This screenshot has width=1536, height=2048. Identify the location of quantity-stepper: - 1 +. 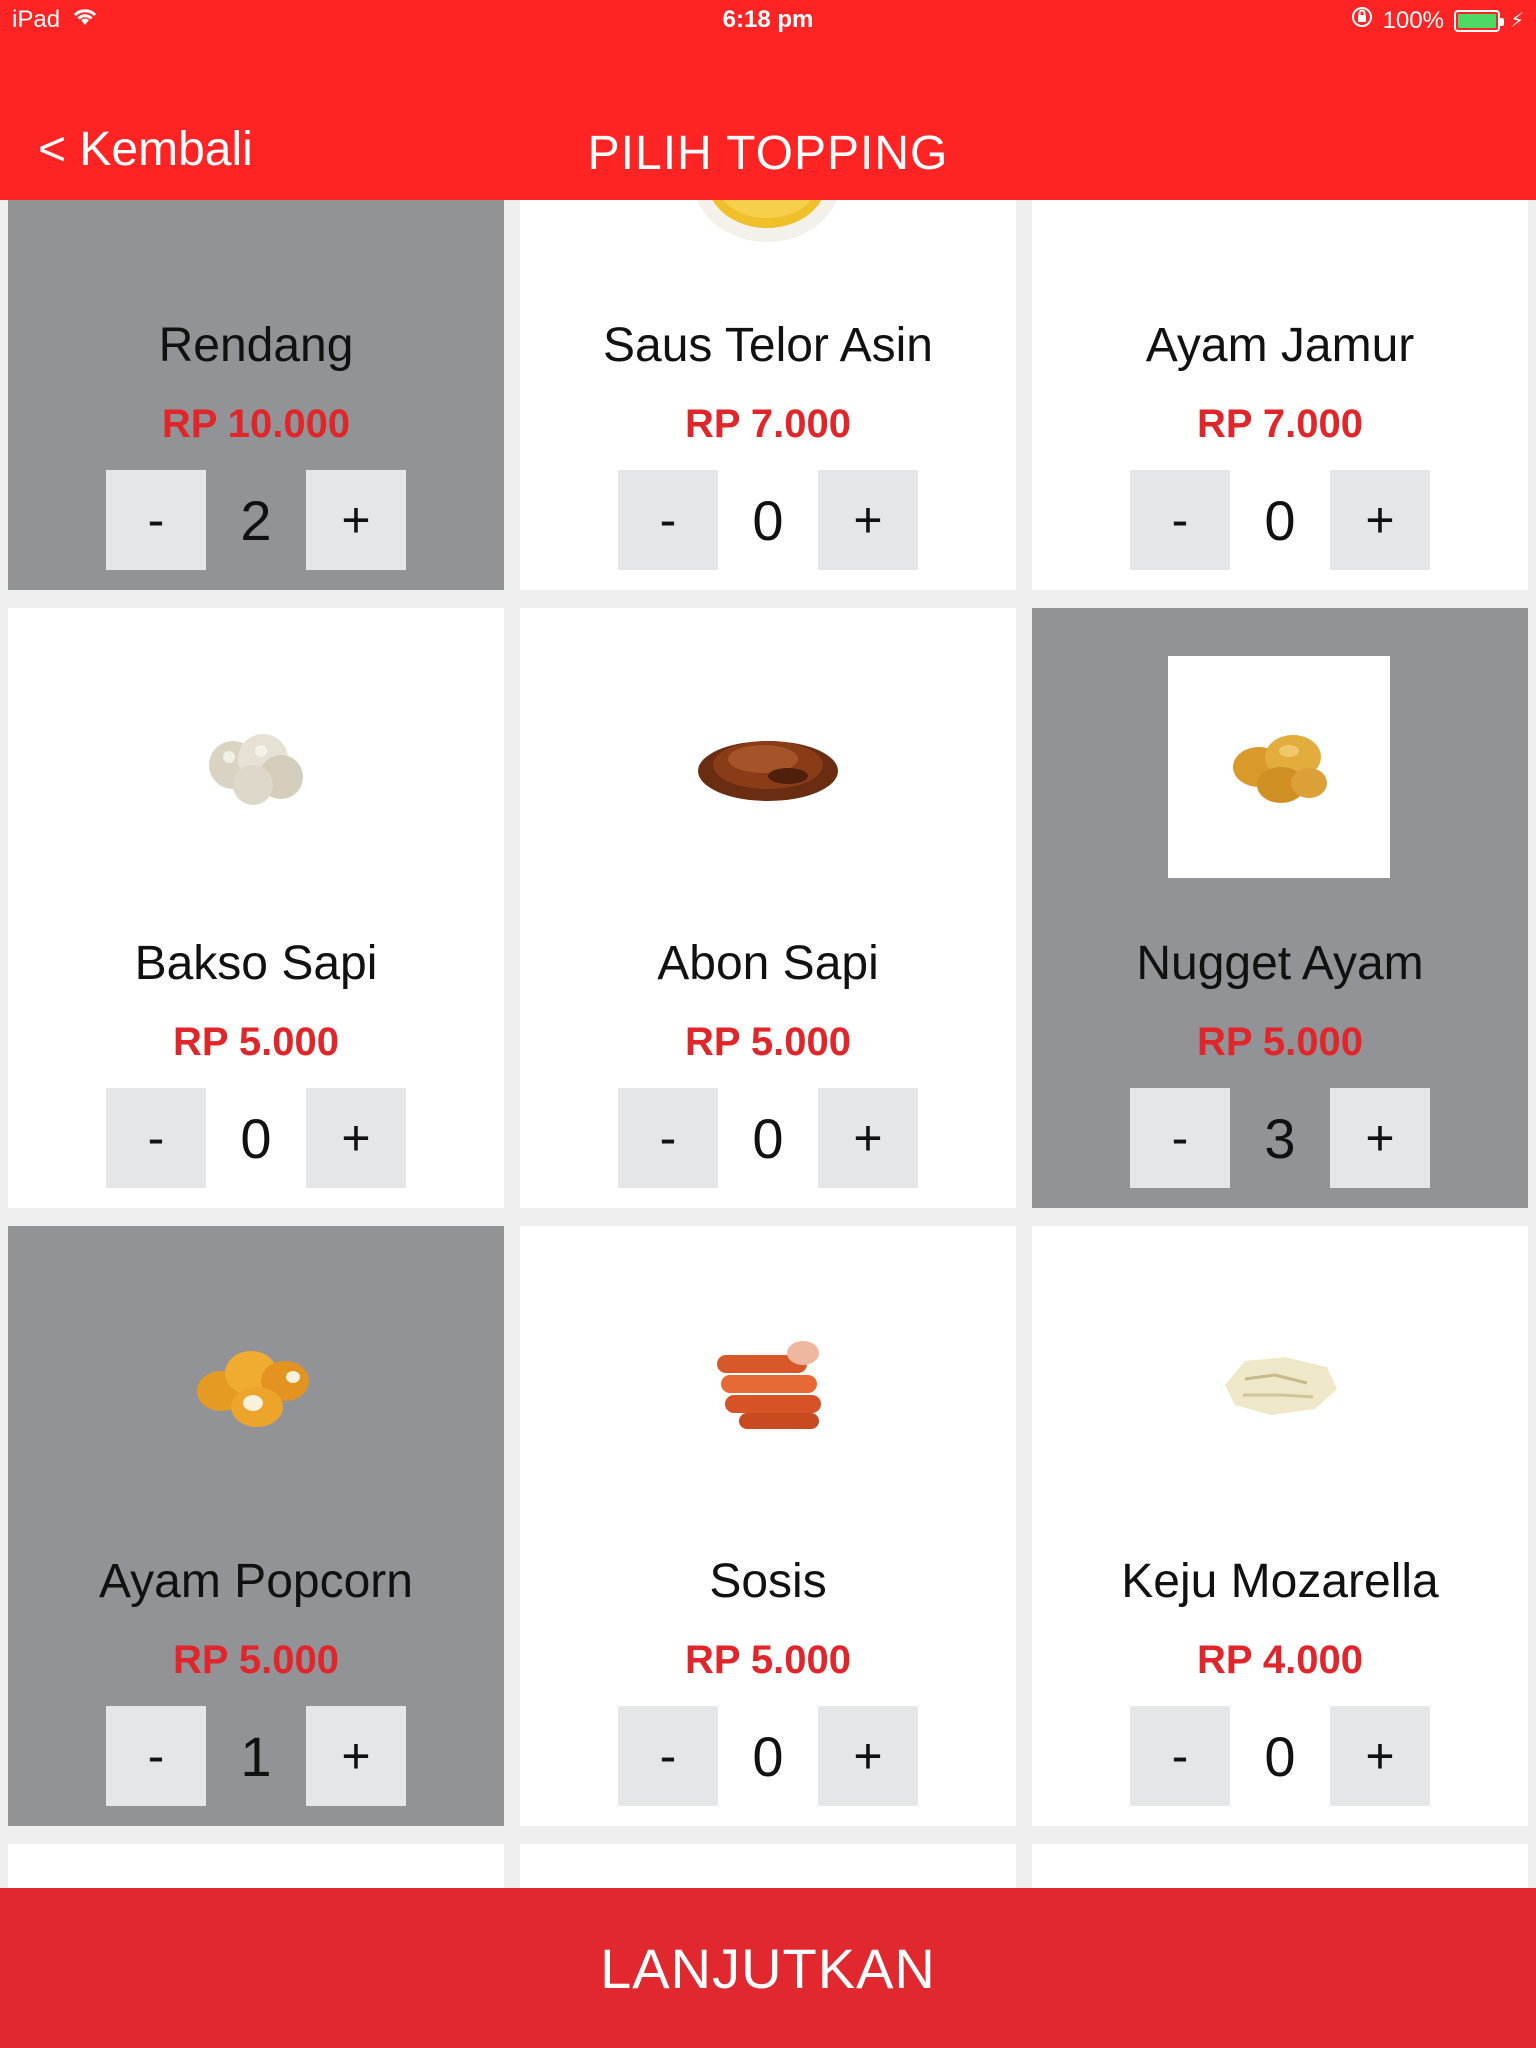
(256, 1756).